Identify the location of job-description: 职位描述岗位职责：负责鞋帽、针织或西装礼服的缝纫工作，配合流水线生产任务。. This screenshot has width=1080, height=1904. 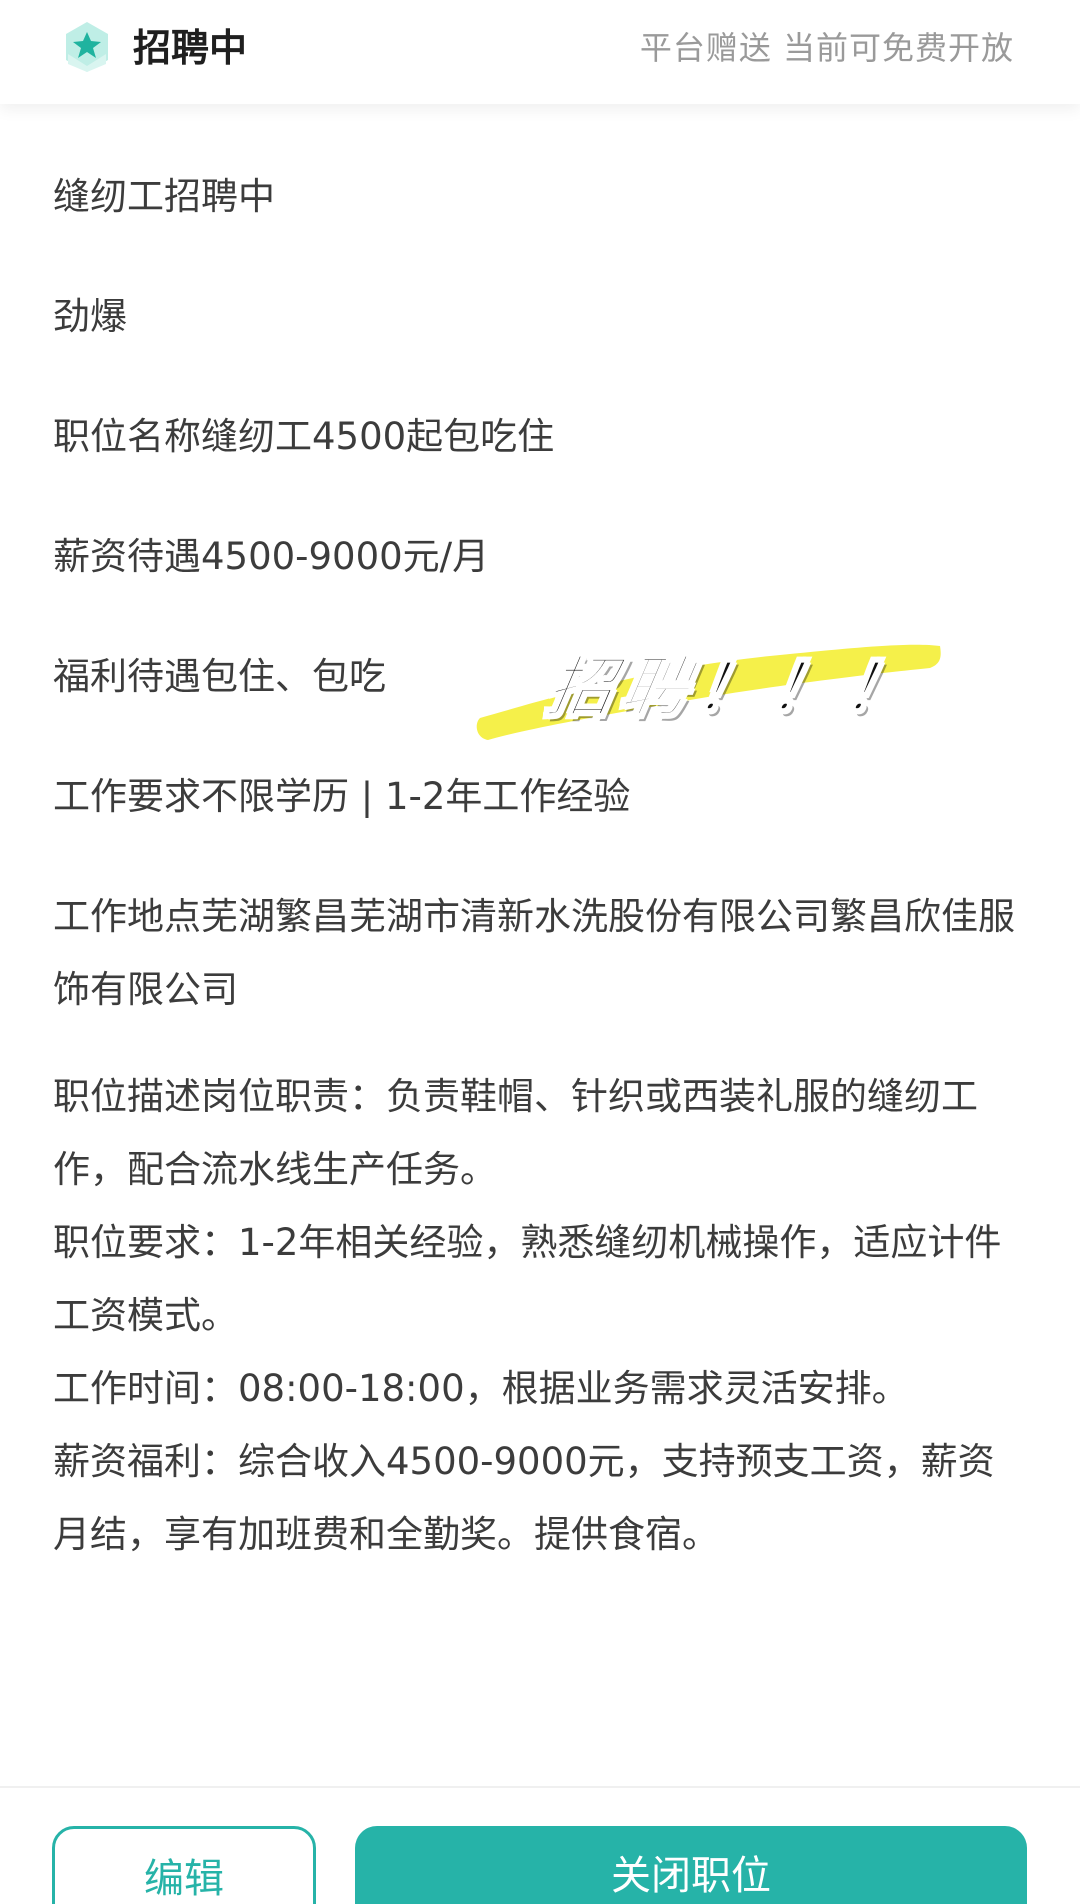
(515, 1133).